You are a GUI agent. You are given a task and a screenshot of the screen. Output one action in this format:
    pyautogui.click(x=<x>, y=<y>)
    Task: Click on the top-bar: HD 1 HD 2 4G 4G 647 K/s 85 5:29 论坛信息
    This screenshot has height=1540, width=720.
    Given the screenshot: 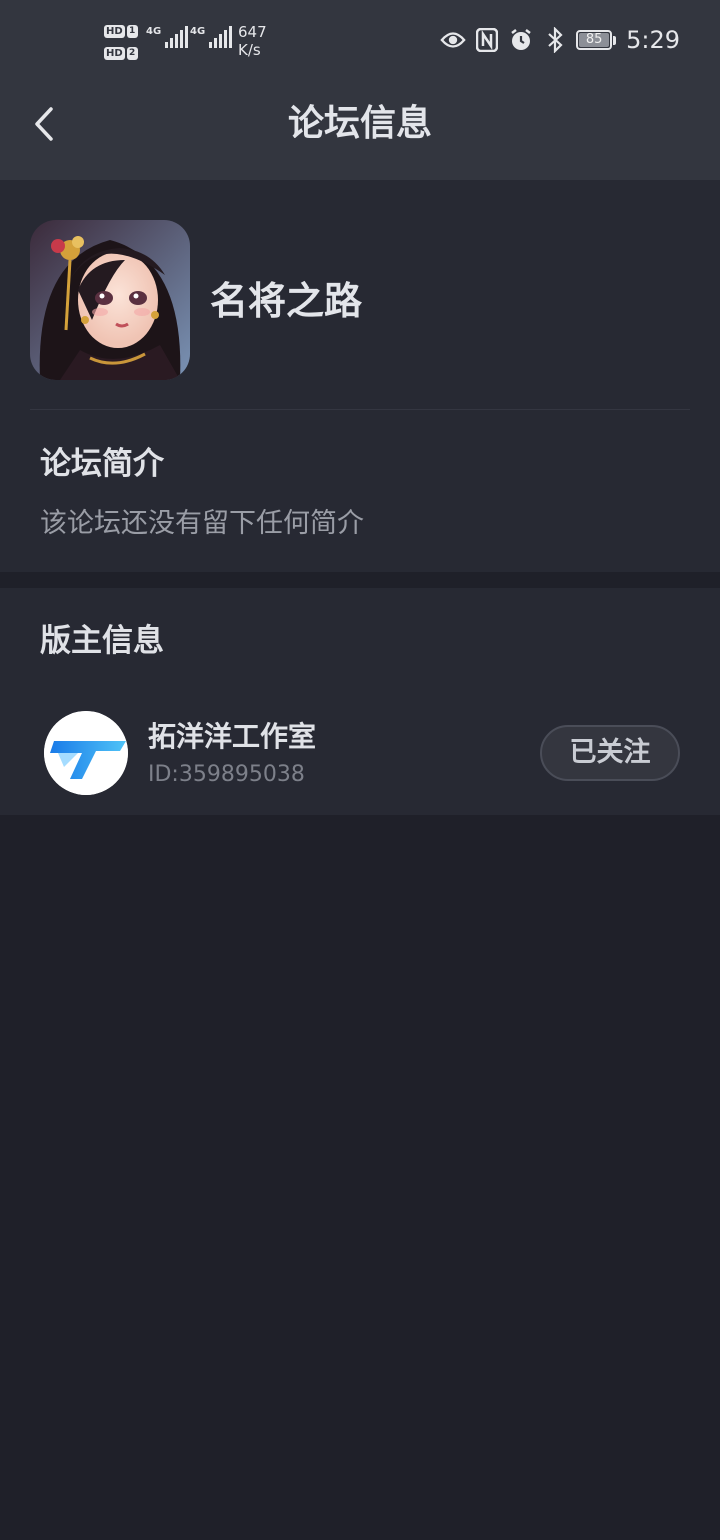 What is the action you would take?
    pyautogui.click(x=360, y=90)
    